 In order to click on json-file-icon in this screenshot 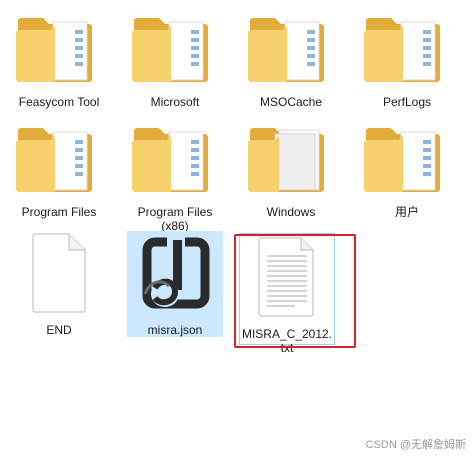, I will do `click(176, 272)`.